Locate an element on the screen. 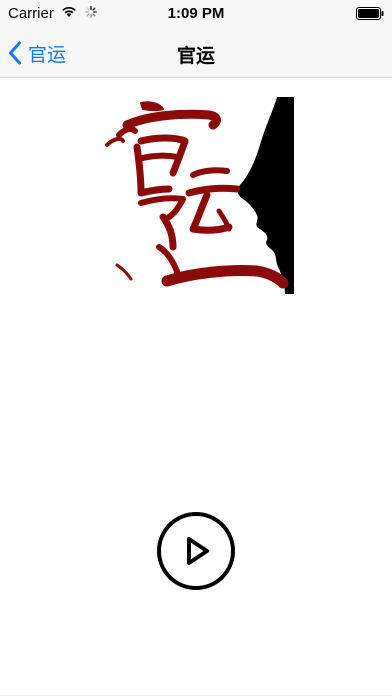  cover-art-image is located at coordinates (195, 195).